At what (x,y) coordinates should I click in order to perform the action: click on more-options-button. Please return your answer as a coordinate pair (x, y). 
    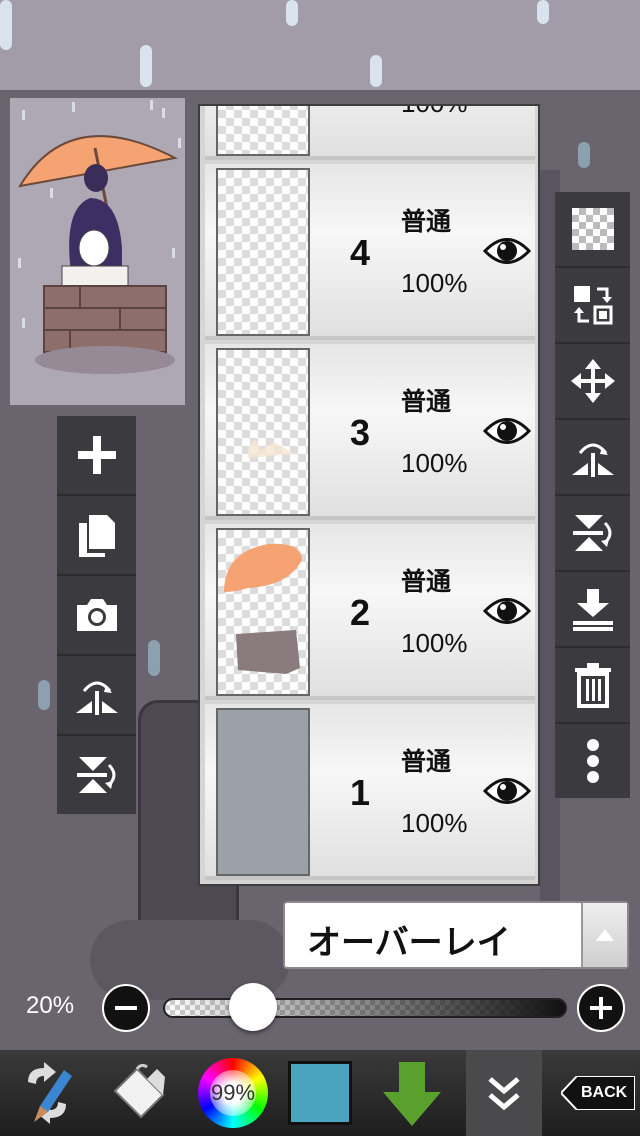
    Looking at the image, I should click on (592, 761).